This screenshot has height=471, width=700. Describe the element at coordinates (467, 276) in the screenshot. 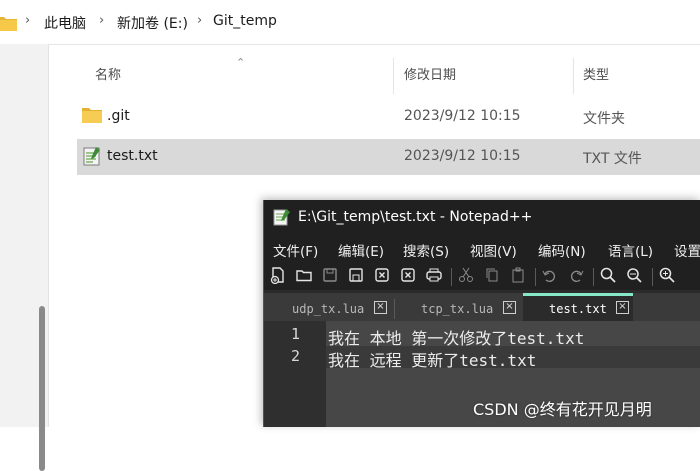

I see `cut-icon` at that location.